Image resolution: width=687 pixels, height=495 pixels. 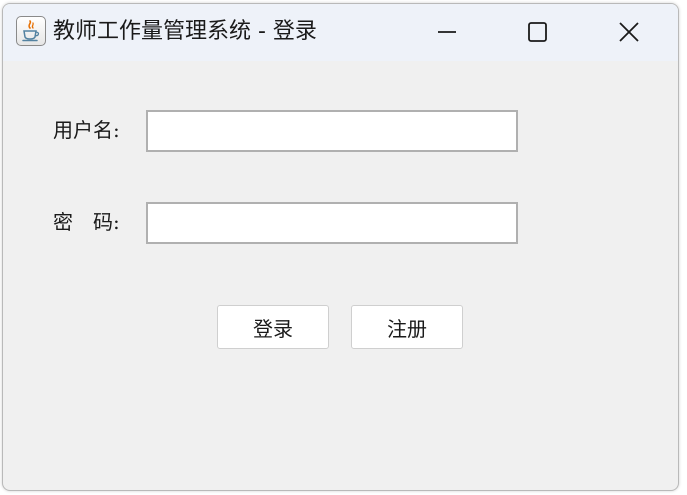 I want to click on username-input, so click(x=332, y=131).